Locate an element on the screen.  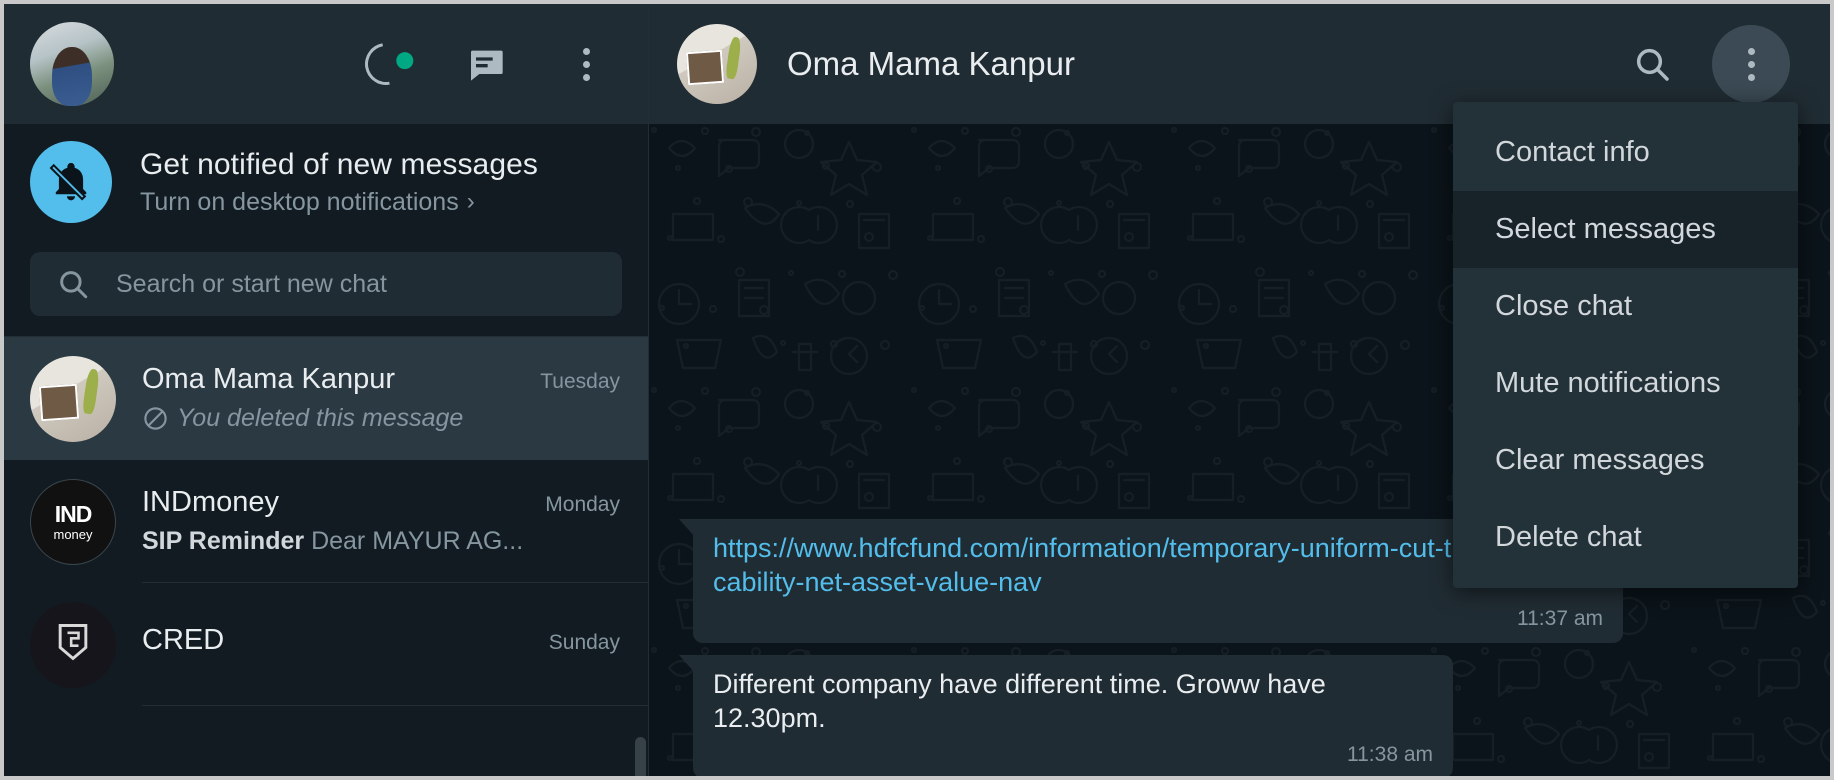
chat-header-icons is located at coordinates (1708, 64).